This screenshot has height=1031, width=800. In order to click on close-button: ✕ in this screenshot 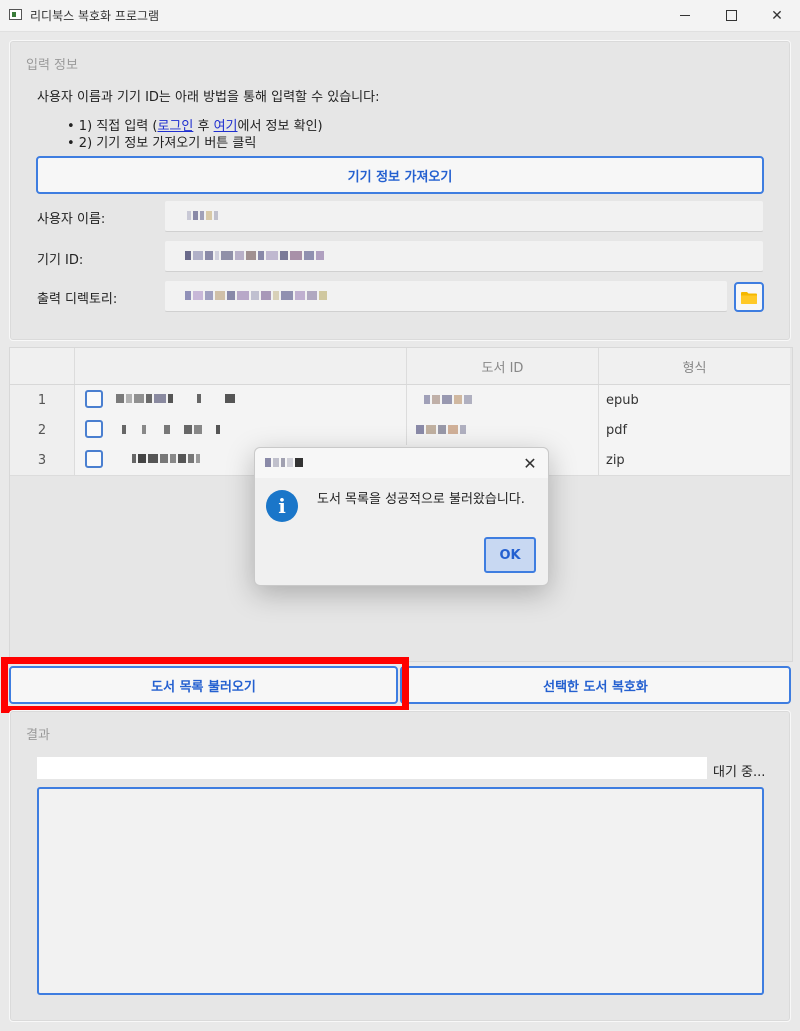, I will do `click(777, 15)`.